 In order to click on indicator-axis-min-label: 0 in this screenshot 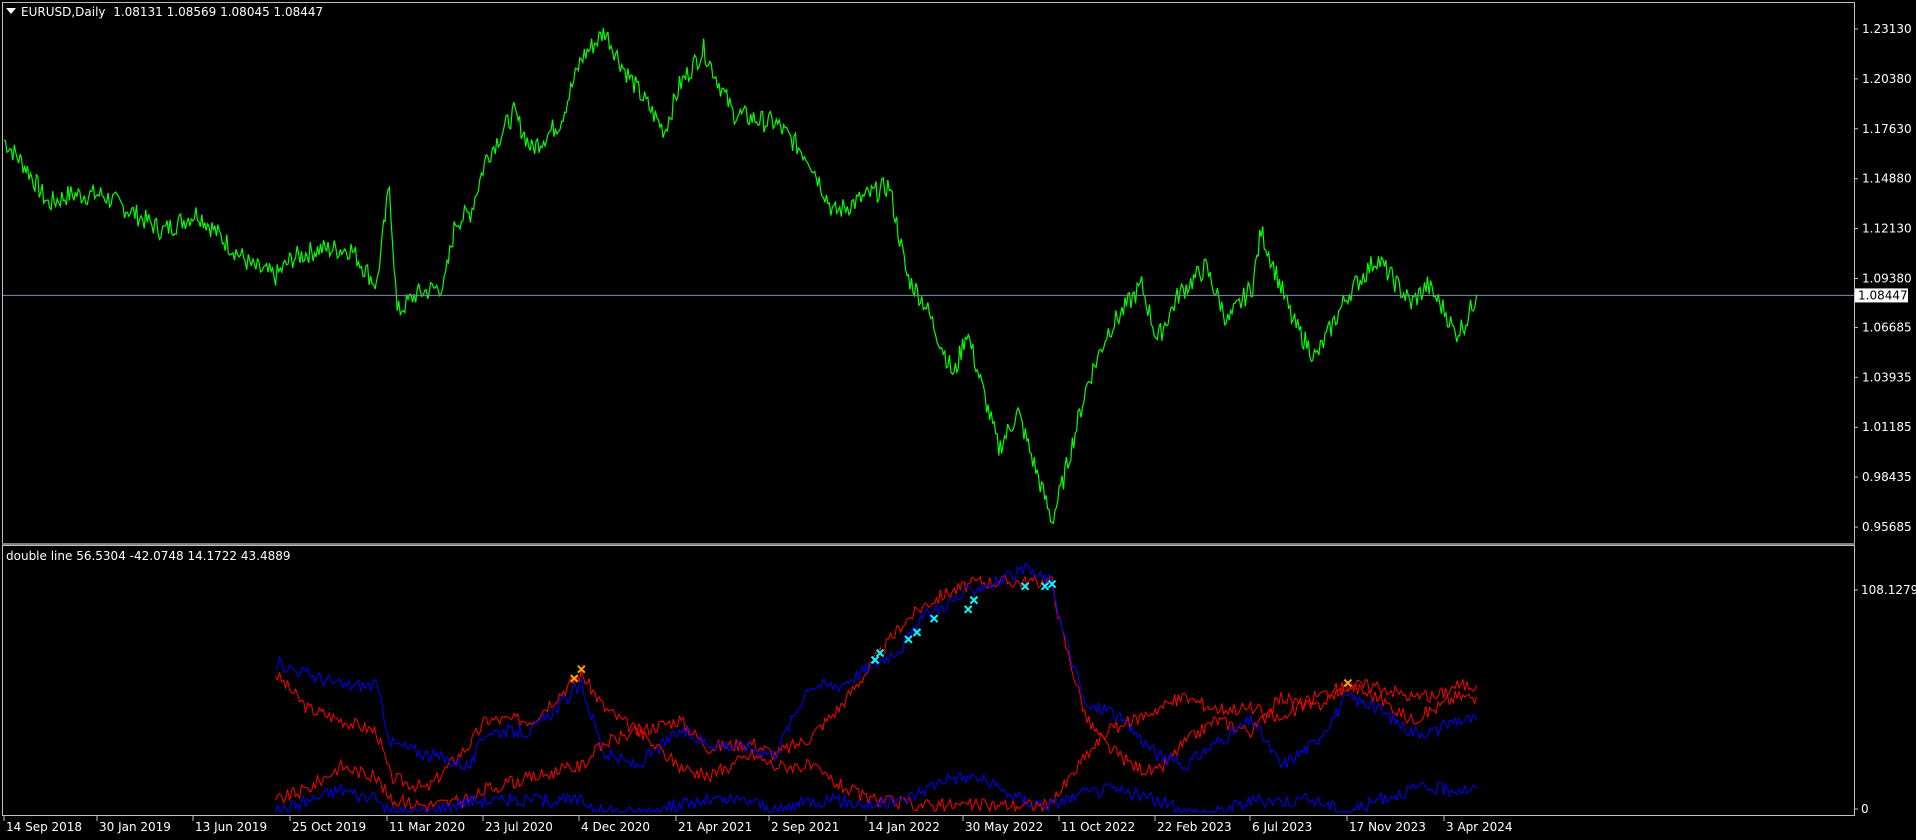, I will do `click(1865, 809)`.